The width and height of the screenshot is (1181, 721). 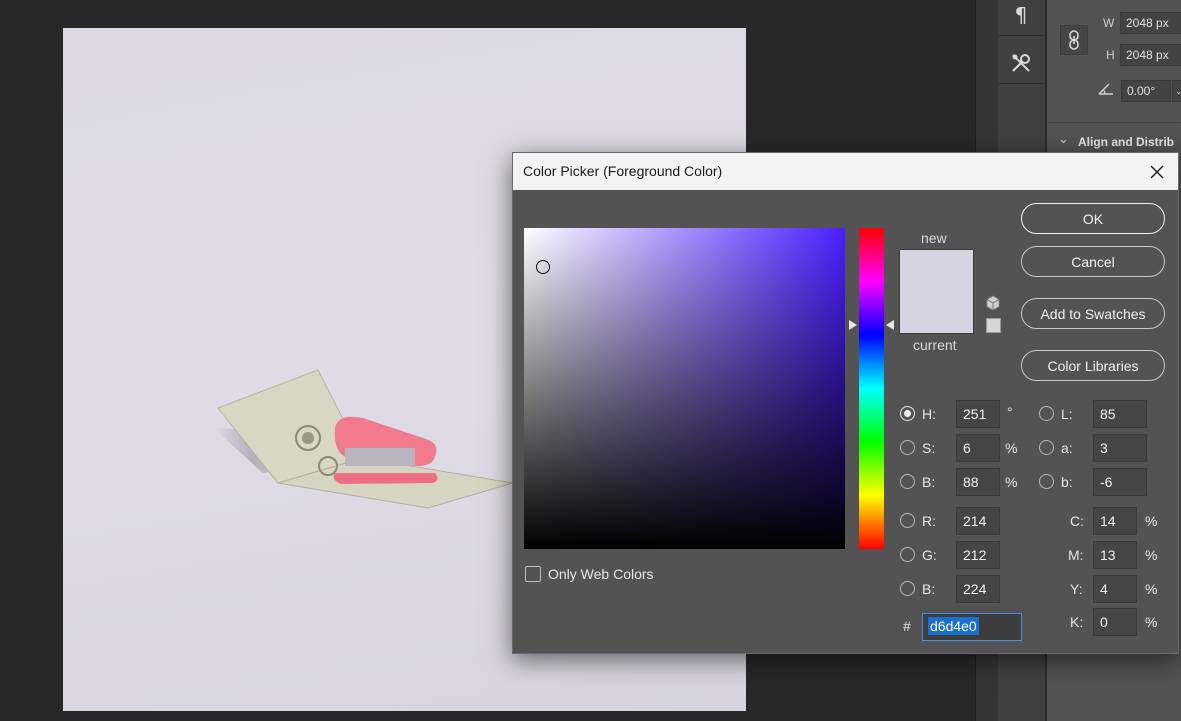 I want to click on close-icon, so click(x=1157, y=172).